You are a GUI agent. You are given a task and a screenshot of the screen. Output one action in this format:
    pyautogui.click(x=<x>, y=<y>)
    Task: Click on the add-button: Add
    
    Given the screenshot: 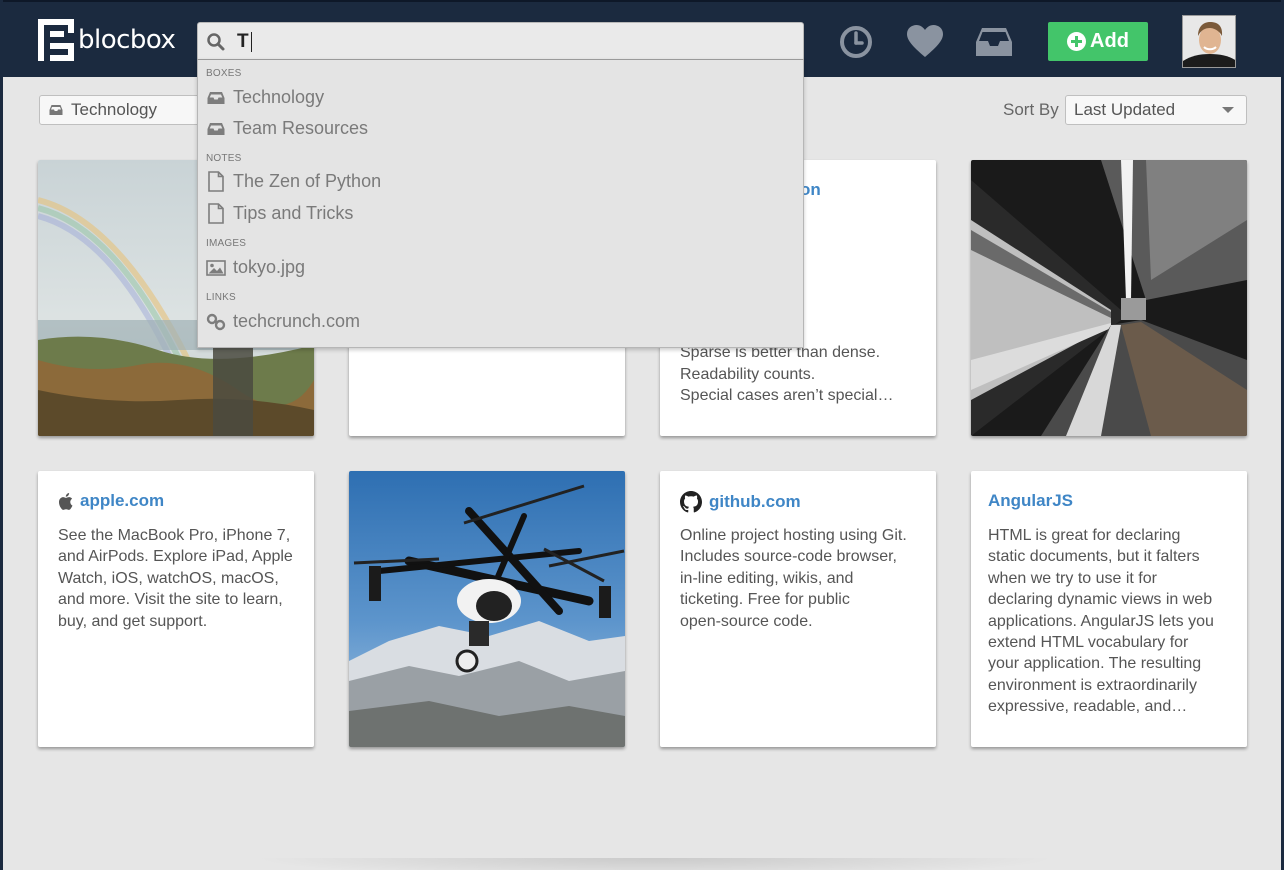 What is the action you would take?
    pyautogui.click(x=1098, y=41)
    